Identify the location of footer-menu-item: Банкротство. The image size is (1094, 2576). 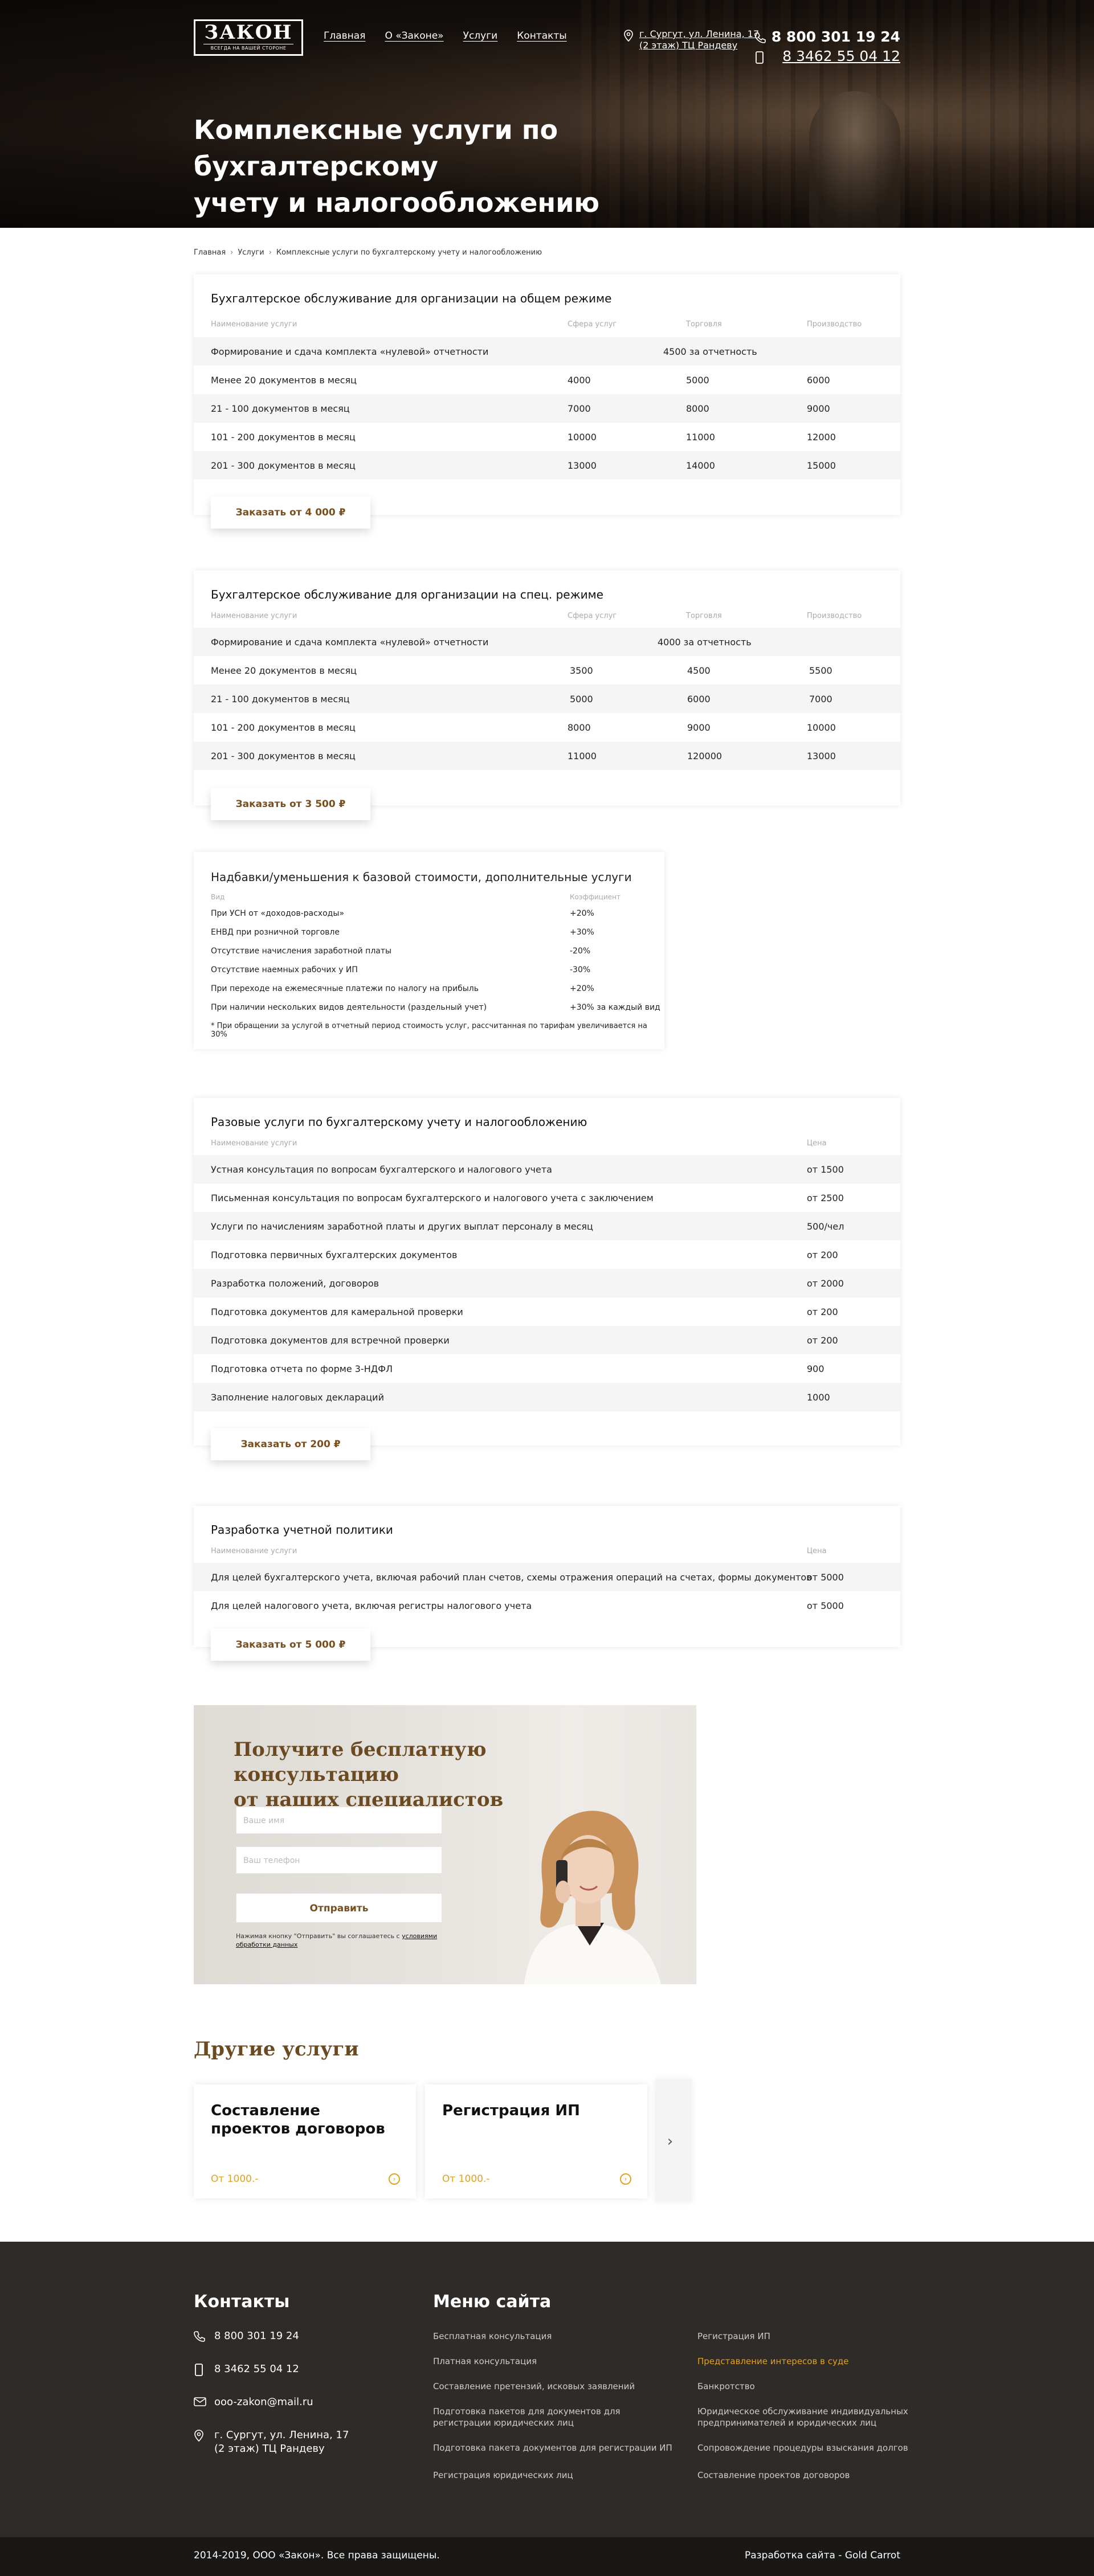
(817, 2386).